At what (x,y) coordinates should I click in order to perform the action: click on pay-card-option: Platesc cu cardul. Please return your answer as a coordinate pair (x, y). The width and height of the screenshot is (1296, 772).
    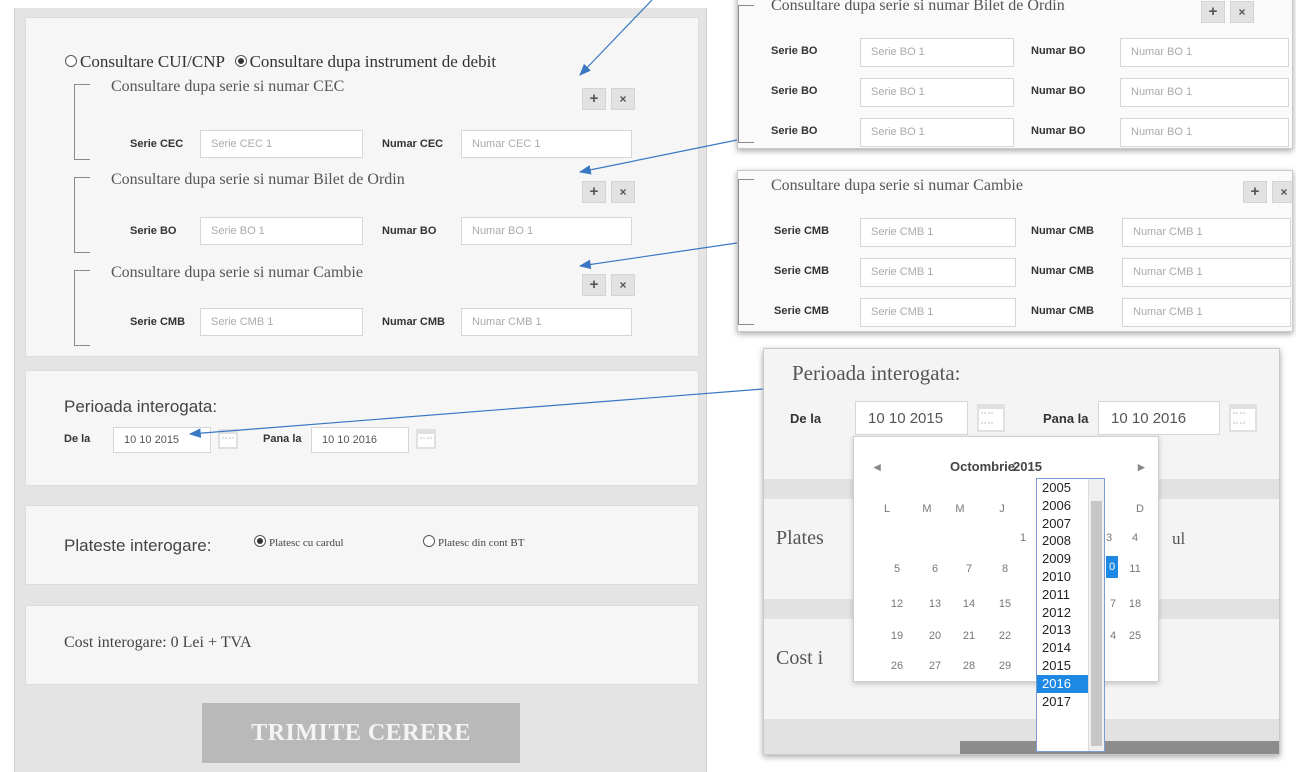
    Looking at the image, I should click on (299, 542).